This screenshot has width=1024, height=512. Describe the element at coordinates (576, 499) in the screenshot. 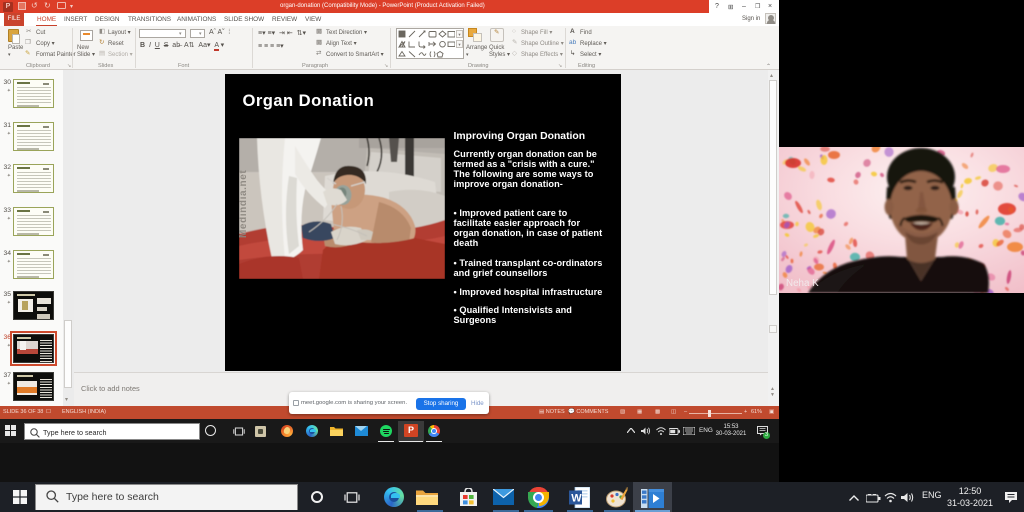

I see `svg-text: W` at that location.